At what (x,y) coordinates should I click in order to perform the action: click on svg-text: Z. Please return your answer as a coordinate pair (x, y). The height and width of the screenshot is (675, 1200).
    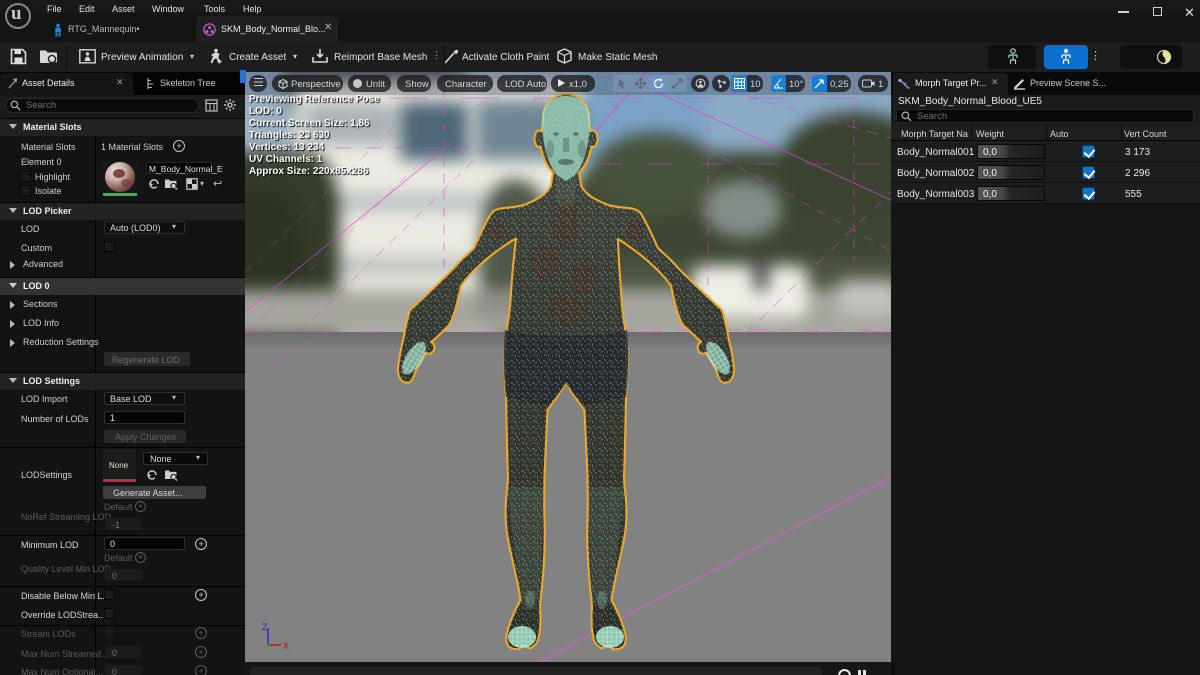
    Looking at the image, I should click on (265, 627).